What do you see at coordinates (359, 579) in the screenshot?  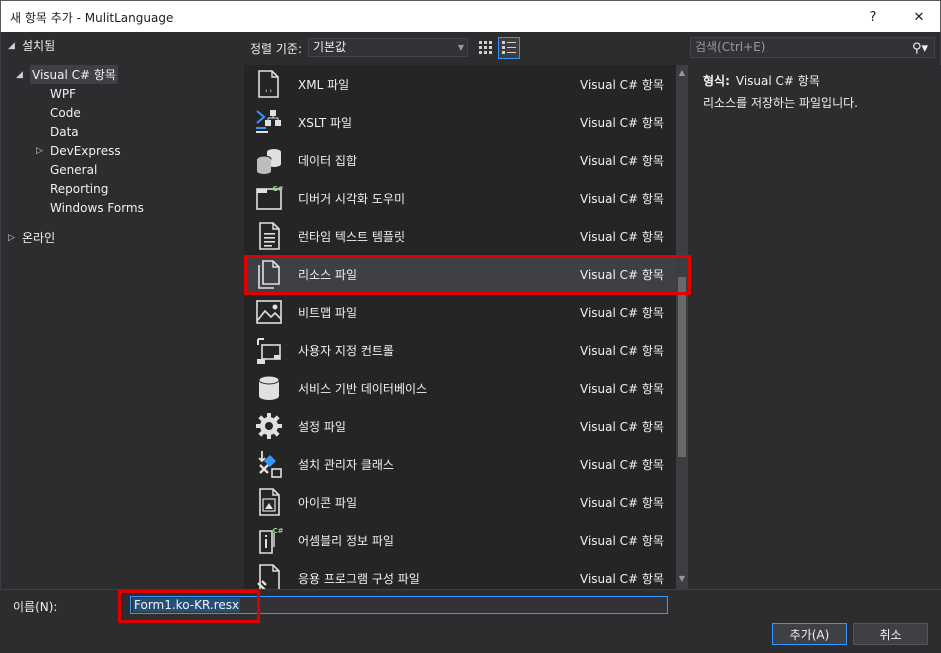 I see `item-name: 응용 프로그램 구성 파일` at bounding box center [359, 579].